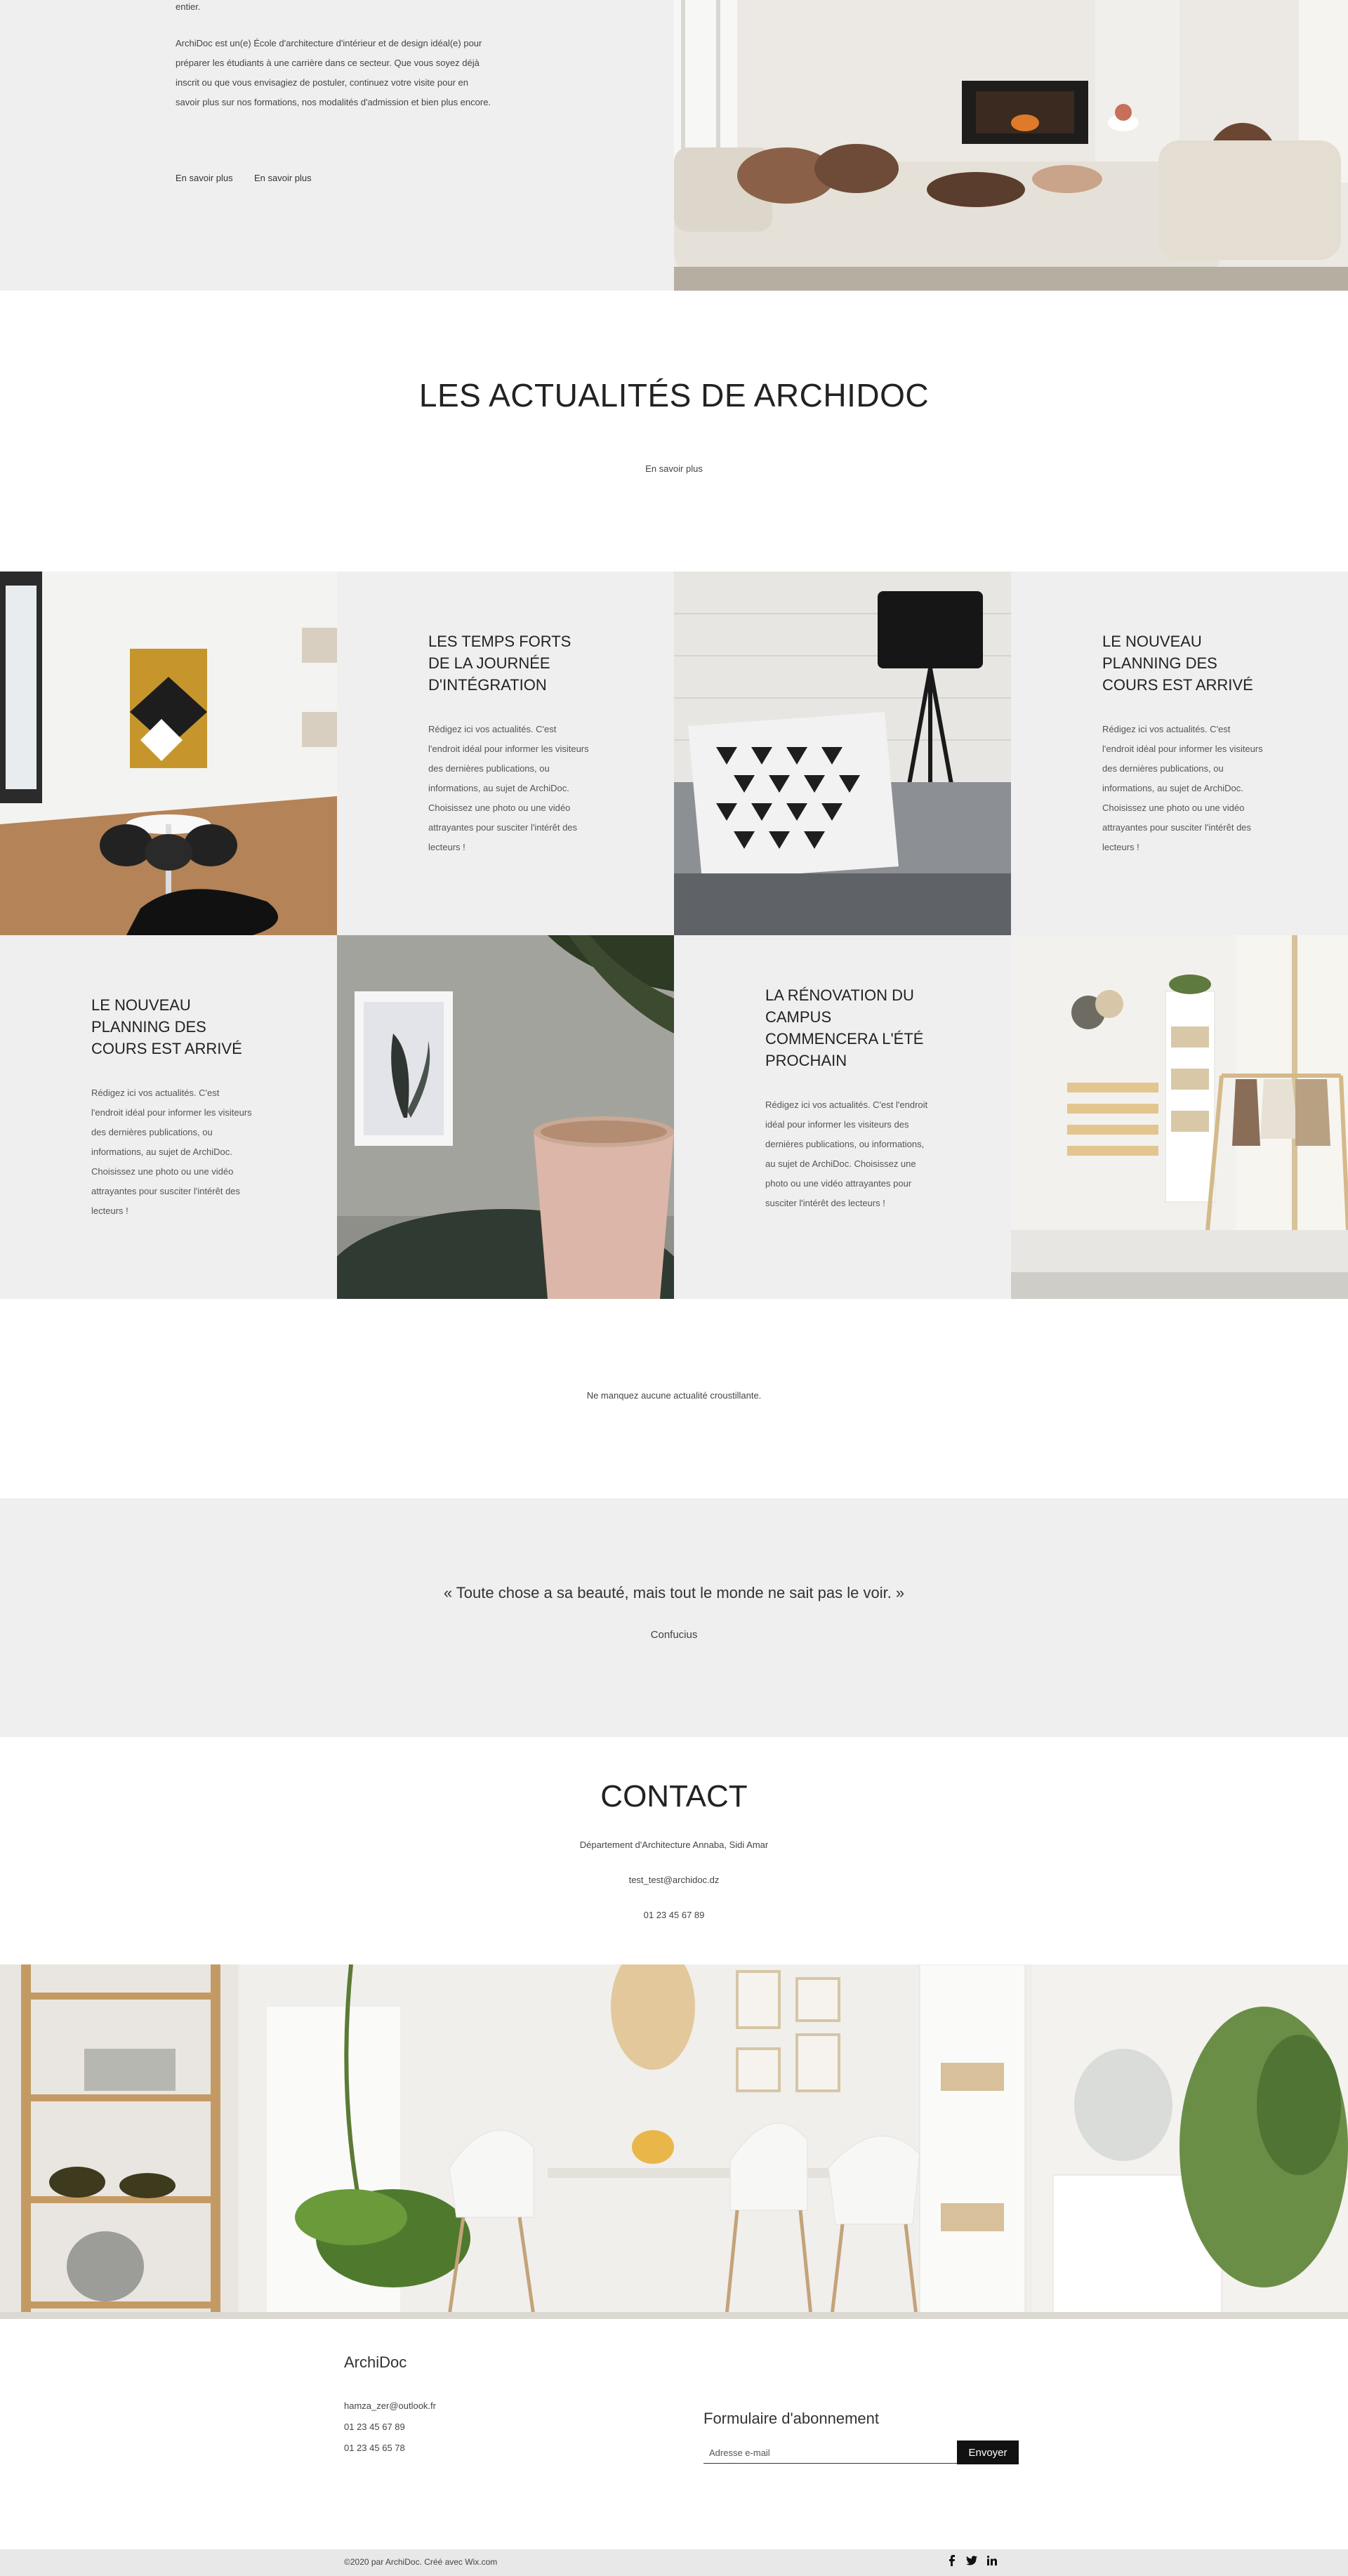 The image size is (1348, 2576). Describe the element at coordinates (1179, 1117) in the screenshot. I see `kids-room-photo` at that location.